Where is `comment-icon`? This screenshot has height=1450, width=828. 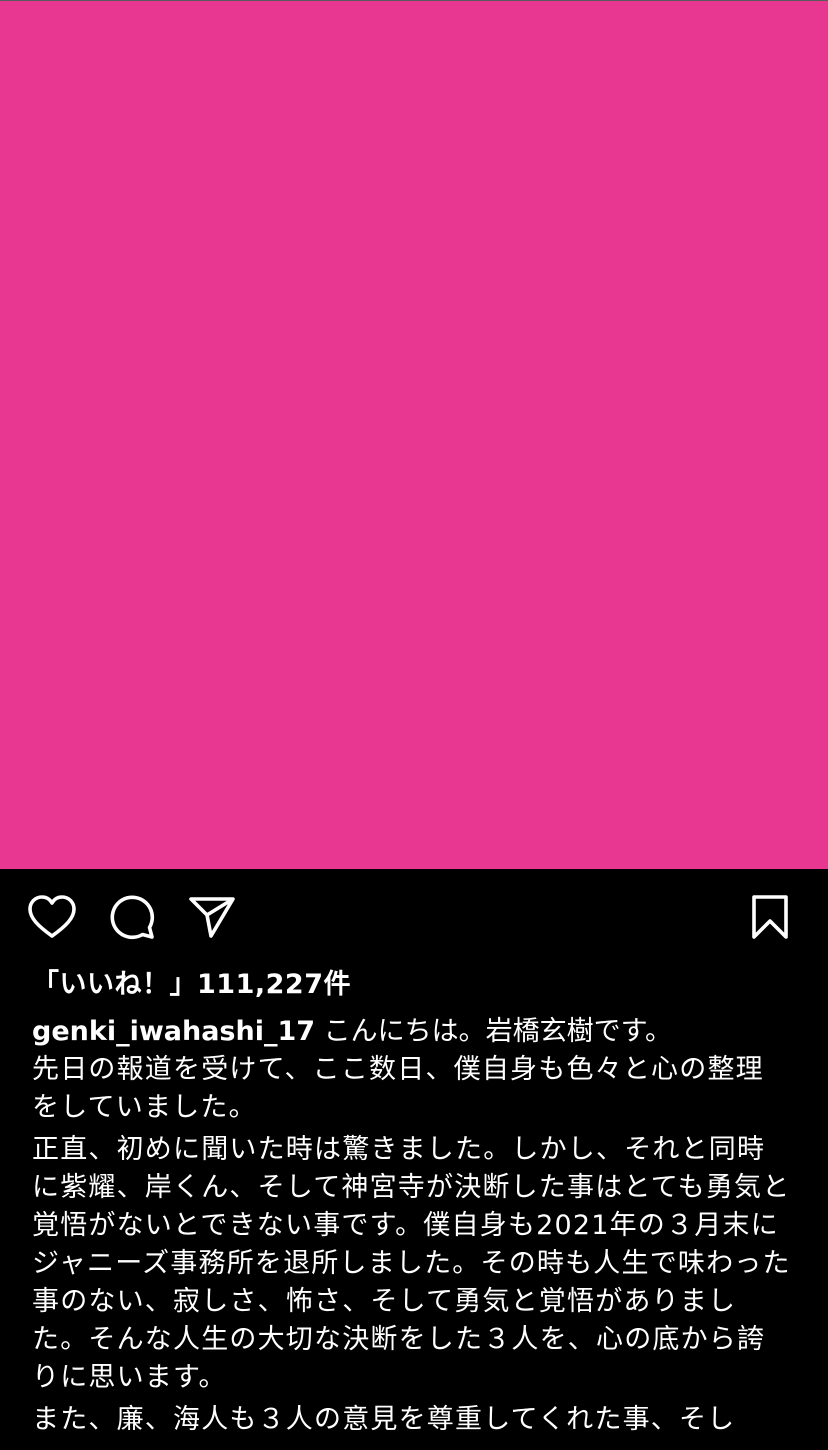 comment-icon is located at coordinates (132, 917).